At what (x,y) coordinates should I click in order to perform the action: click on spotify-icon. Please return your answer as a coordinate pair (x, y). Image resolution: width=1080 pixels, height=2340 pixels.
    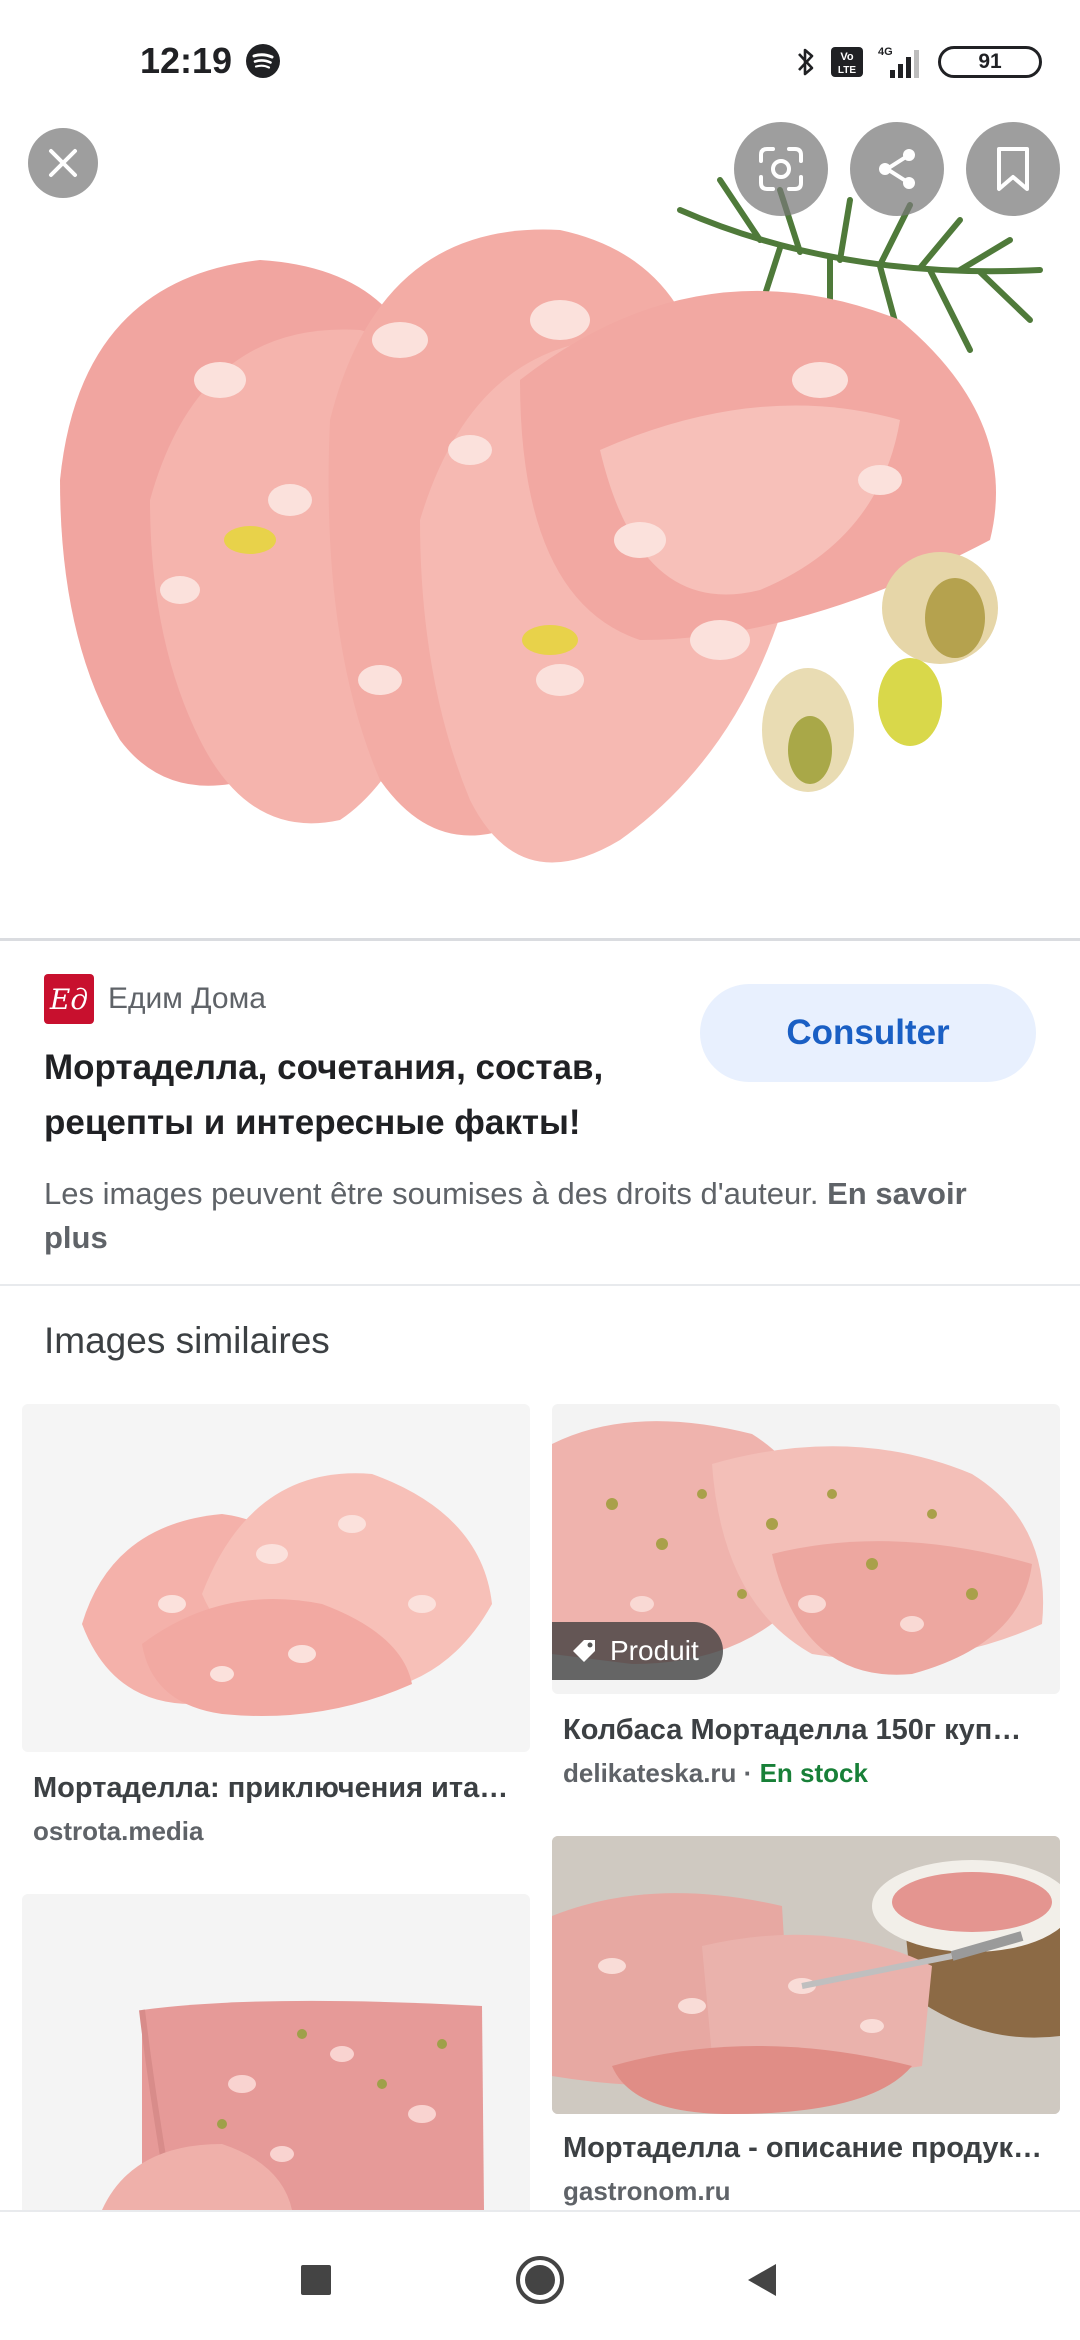
    Looking at the image, I should click on (263, 61).